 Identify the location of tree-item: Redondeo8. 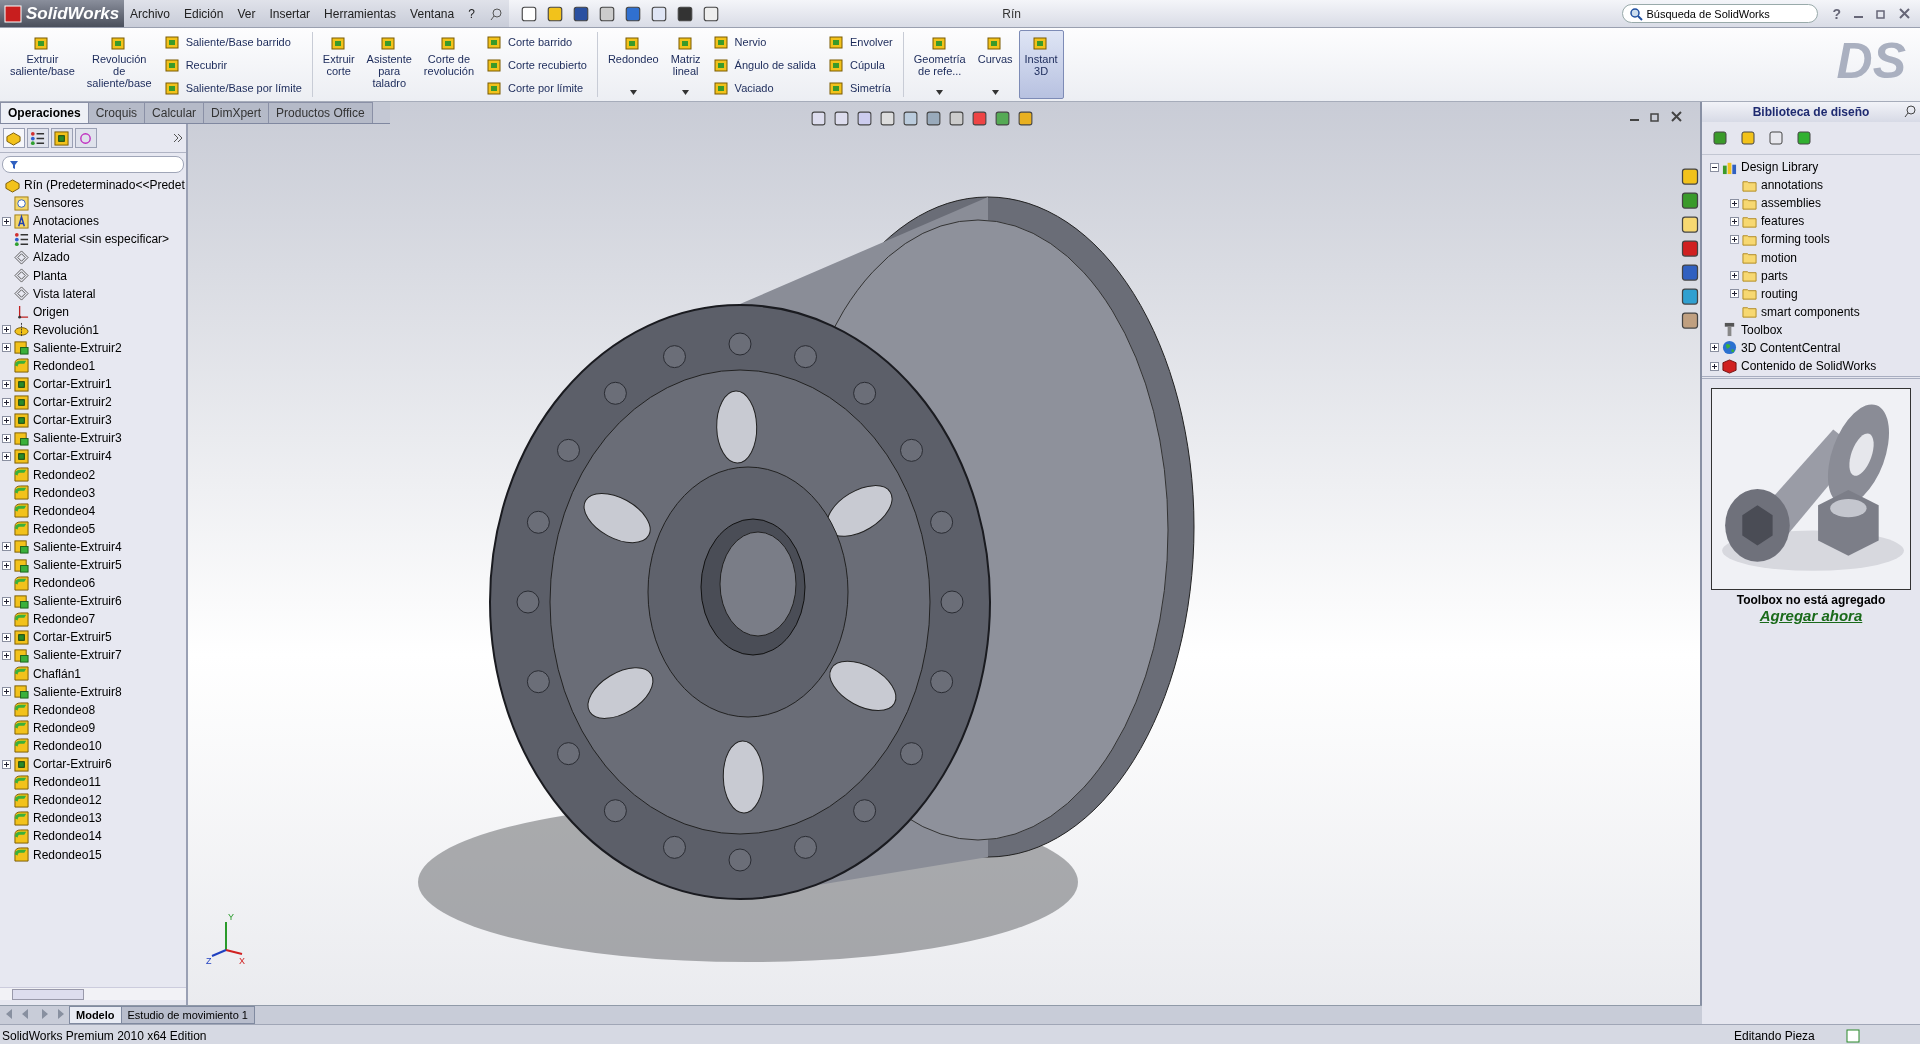
(64, 709).